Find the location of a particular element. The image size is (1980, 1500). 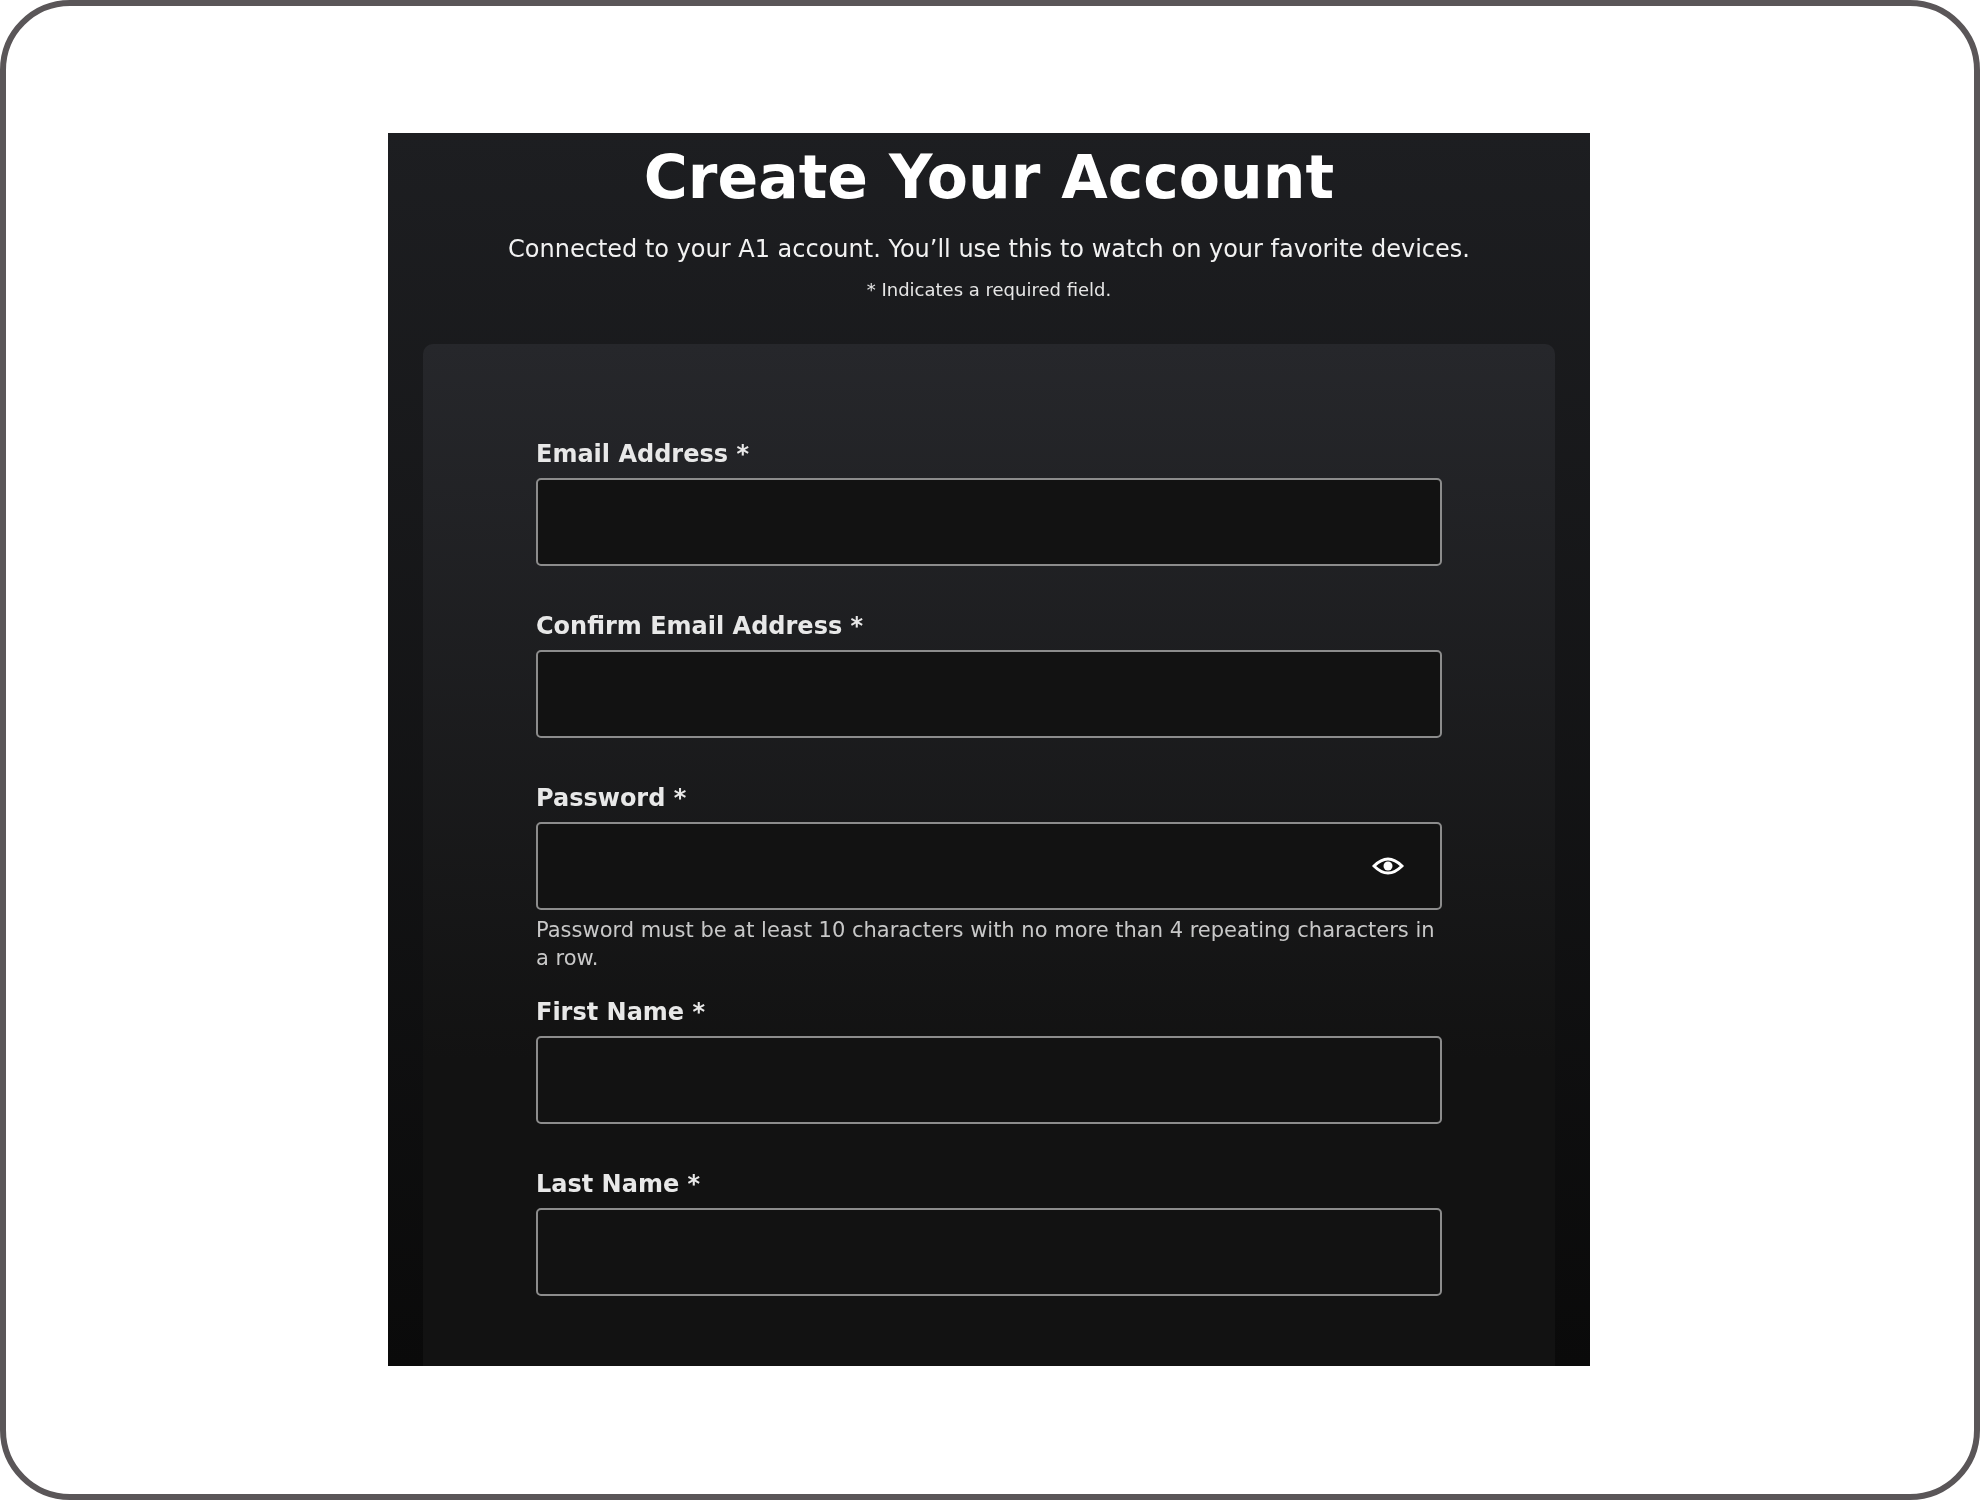

eye-icon is located at coordinates (1388, 866).